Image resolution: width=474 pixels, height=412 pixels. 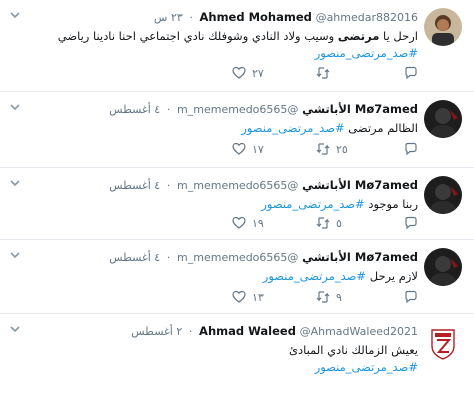 I want to click on zamalek-logo-icon, so click(x=443, y=343).